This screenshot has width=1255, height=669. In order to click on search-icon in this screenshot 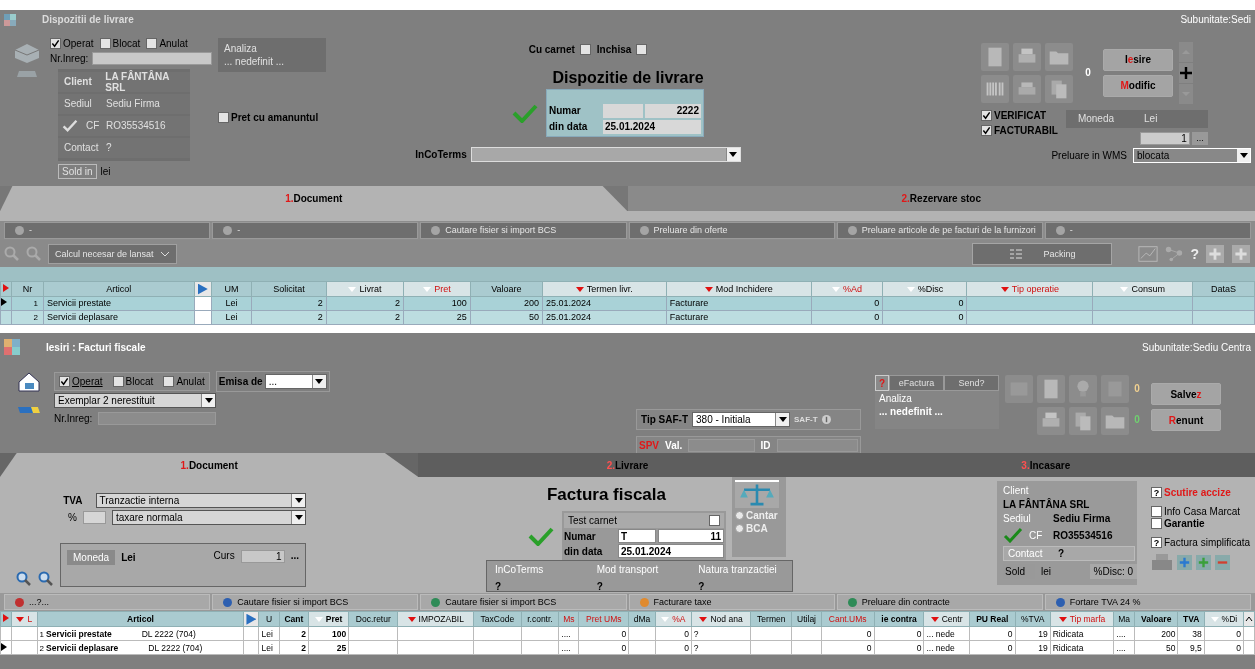, I will do `click(46, 579)`.